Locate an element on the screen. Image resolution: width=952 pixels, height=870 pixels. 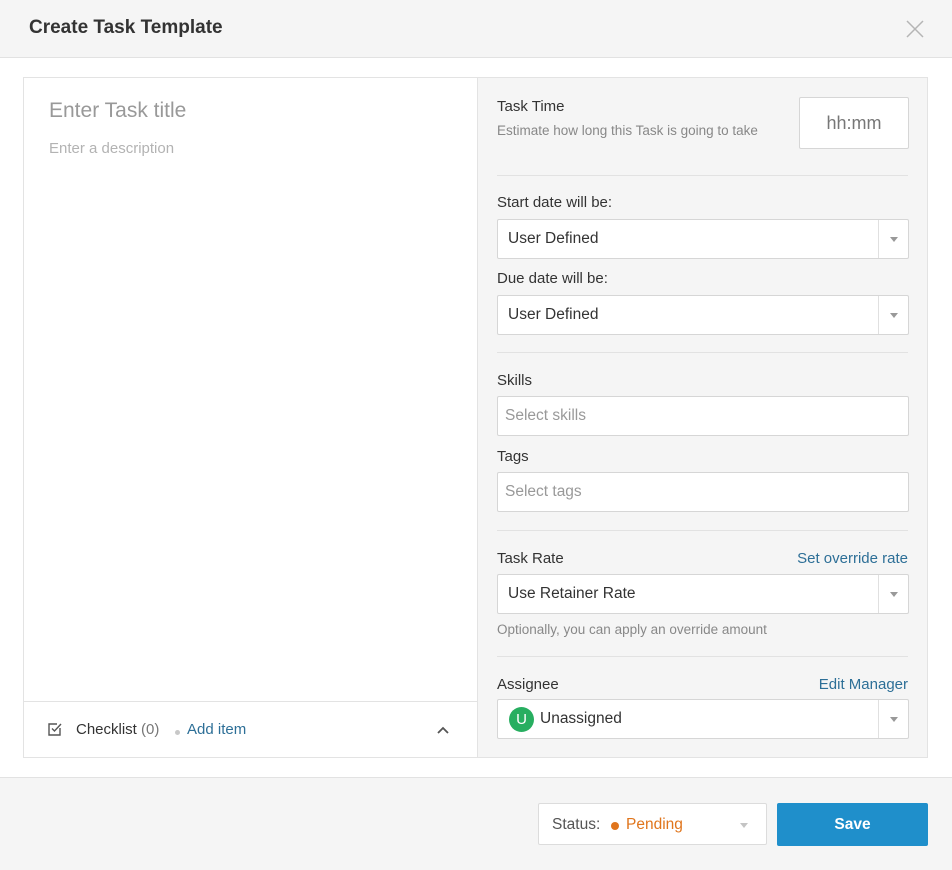
set-override-rate-link: Set override rate is located at coordinates (852, 558).